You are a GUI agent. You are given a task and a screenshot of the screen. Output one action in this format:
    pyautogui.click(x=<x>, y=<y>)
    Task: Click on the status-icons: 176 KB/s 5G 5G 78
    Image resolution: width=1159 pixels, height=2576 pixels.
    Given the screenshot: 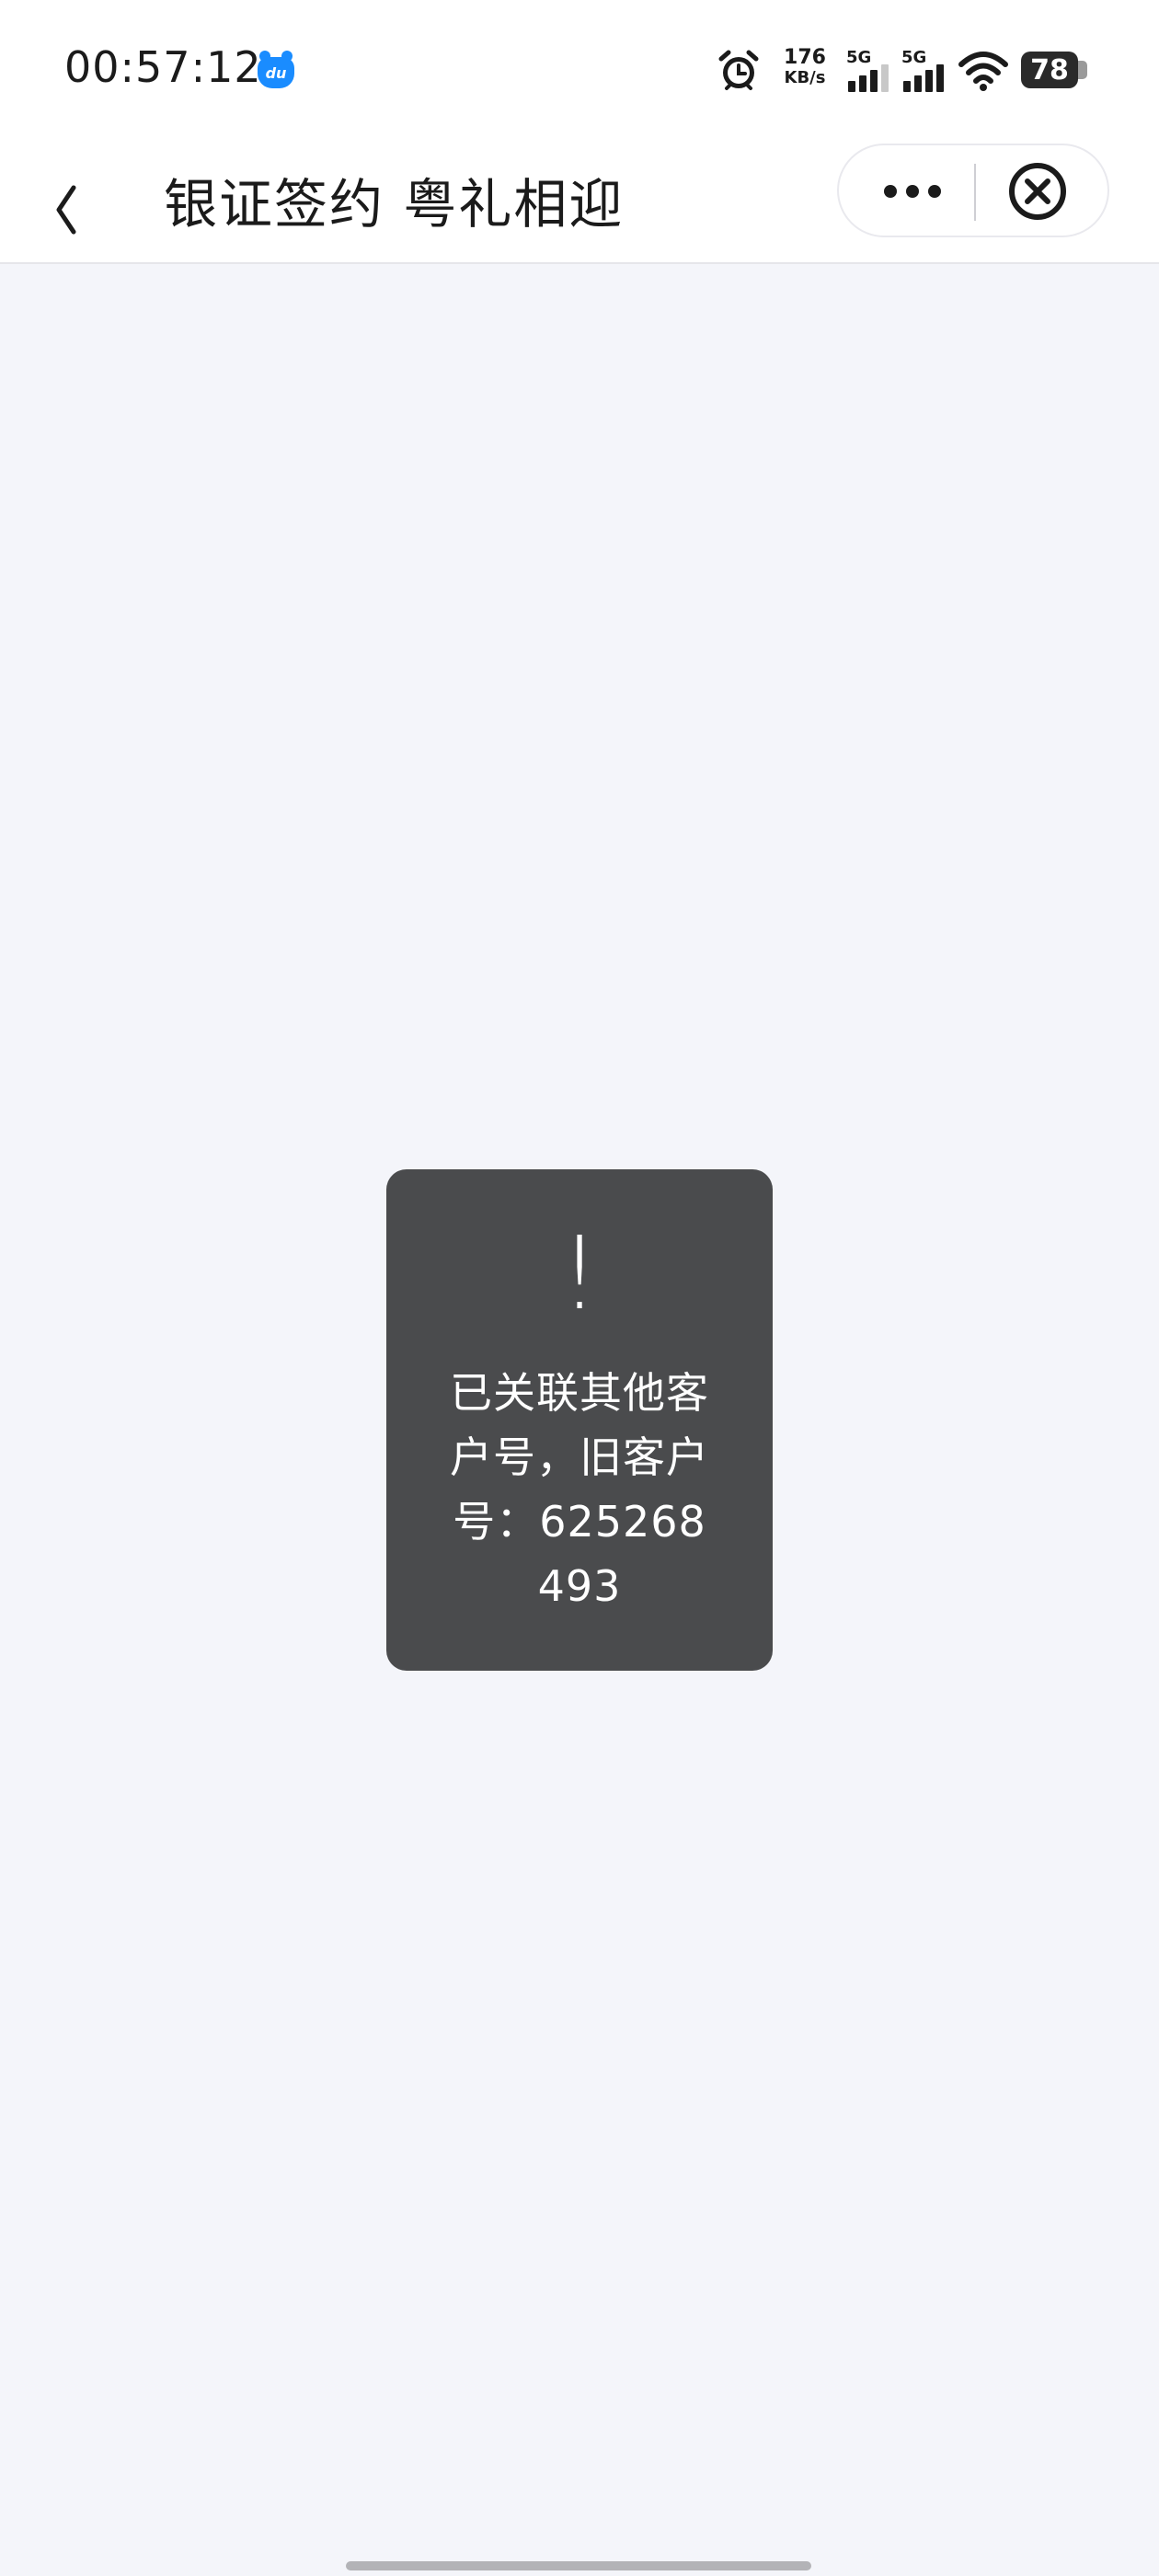 What is the action you would take?
    pyautogui.click(x=906, y=73)
    